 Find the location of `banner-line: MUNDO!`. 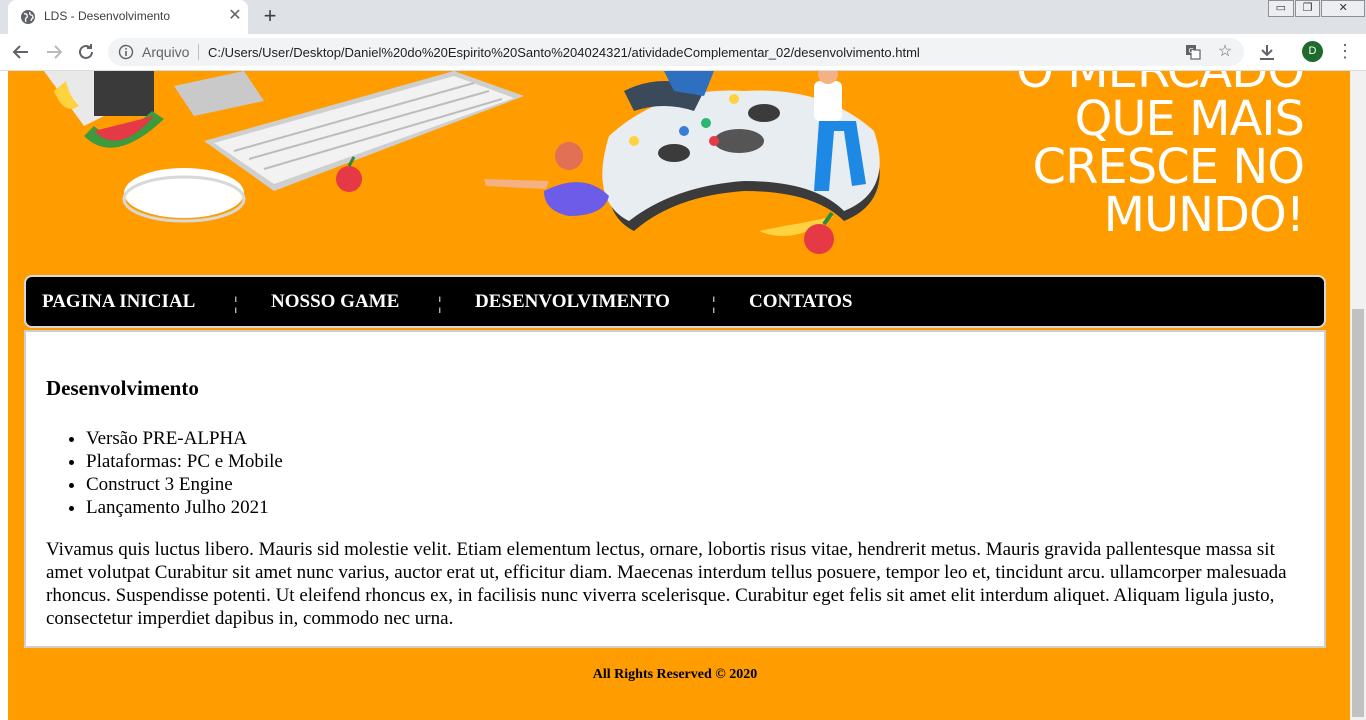

banner-line: MUNDO! is located at coordinates (1204, 215).